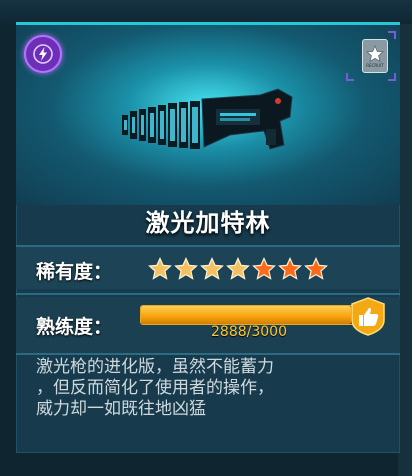 Image resolution: width=412 pixels, height=476 pixels. Describe the element at coordinates (392, 35) in the screenshot. I see `corner-bracket-top-right` at that location.